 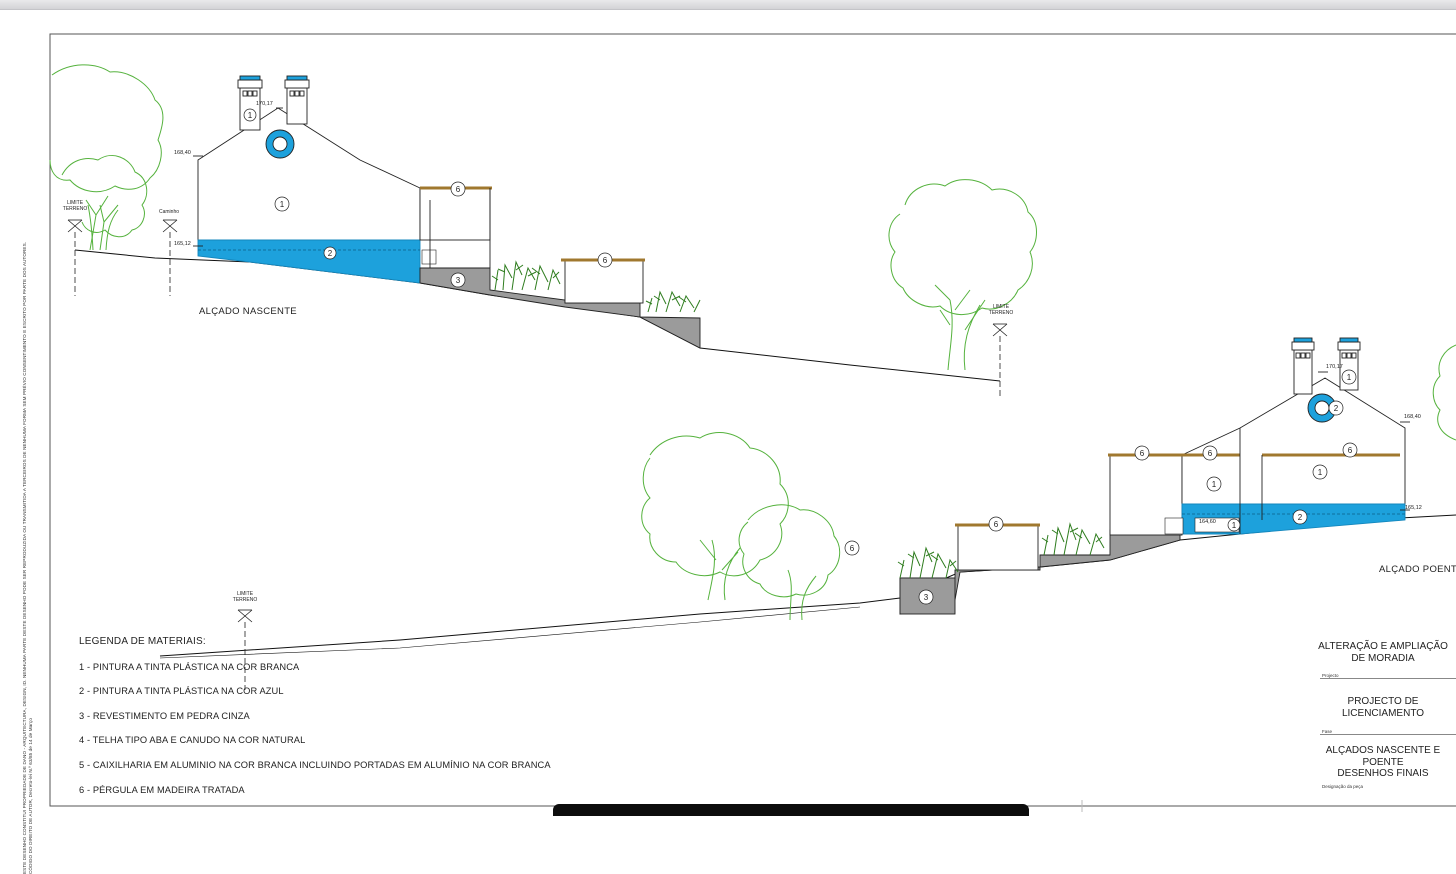 I want to click on piece-caption: Designação da peça, so click(x=1343, y=786).